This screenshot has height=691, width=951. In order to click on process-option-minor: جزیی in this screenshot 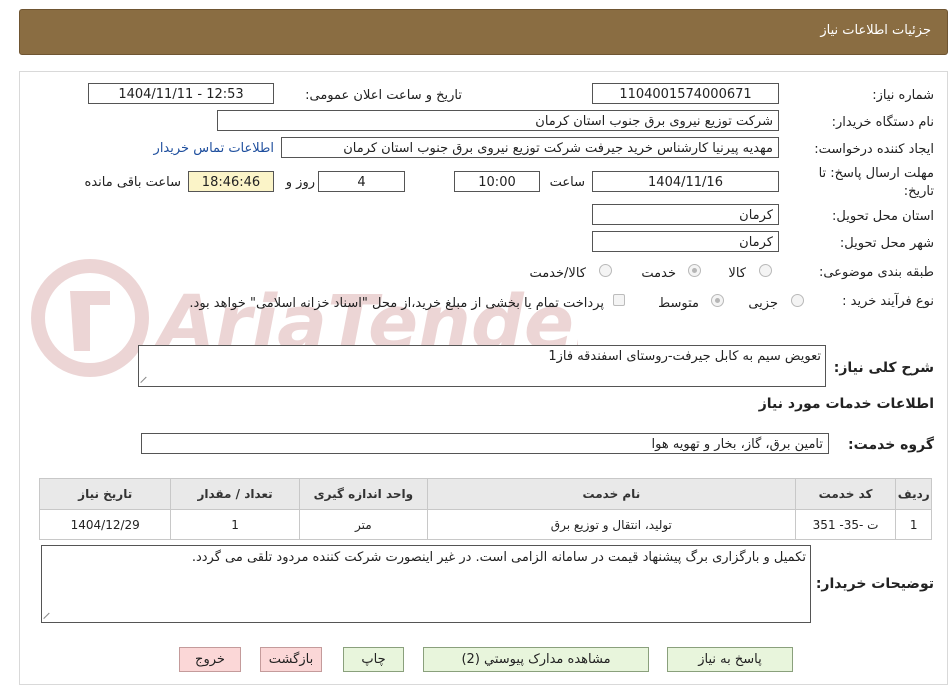, I will do `click(763, 303)`.